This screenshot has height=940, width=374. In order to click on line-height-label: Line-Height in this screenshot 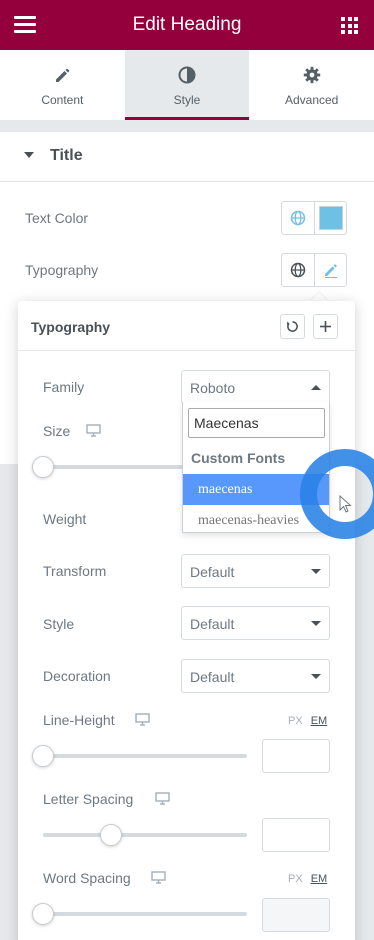, I will do `click(79, 720)`.